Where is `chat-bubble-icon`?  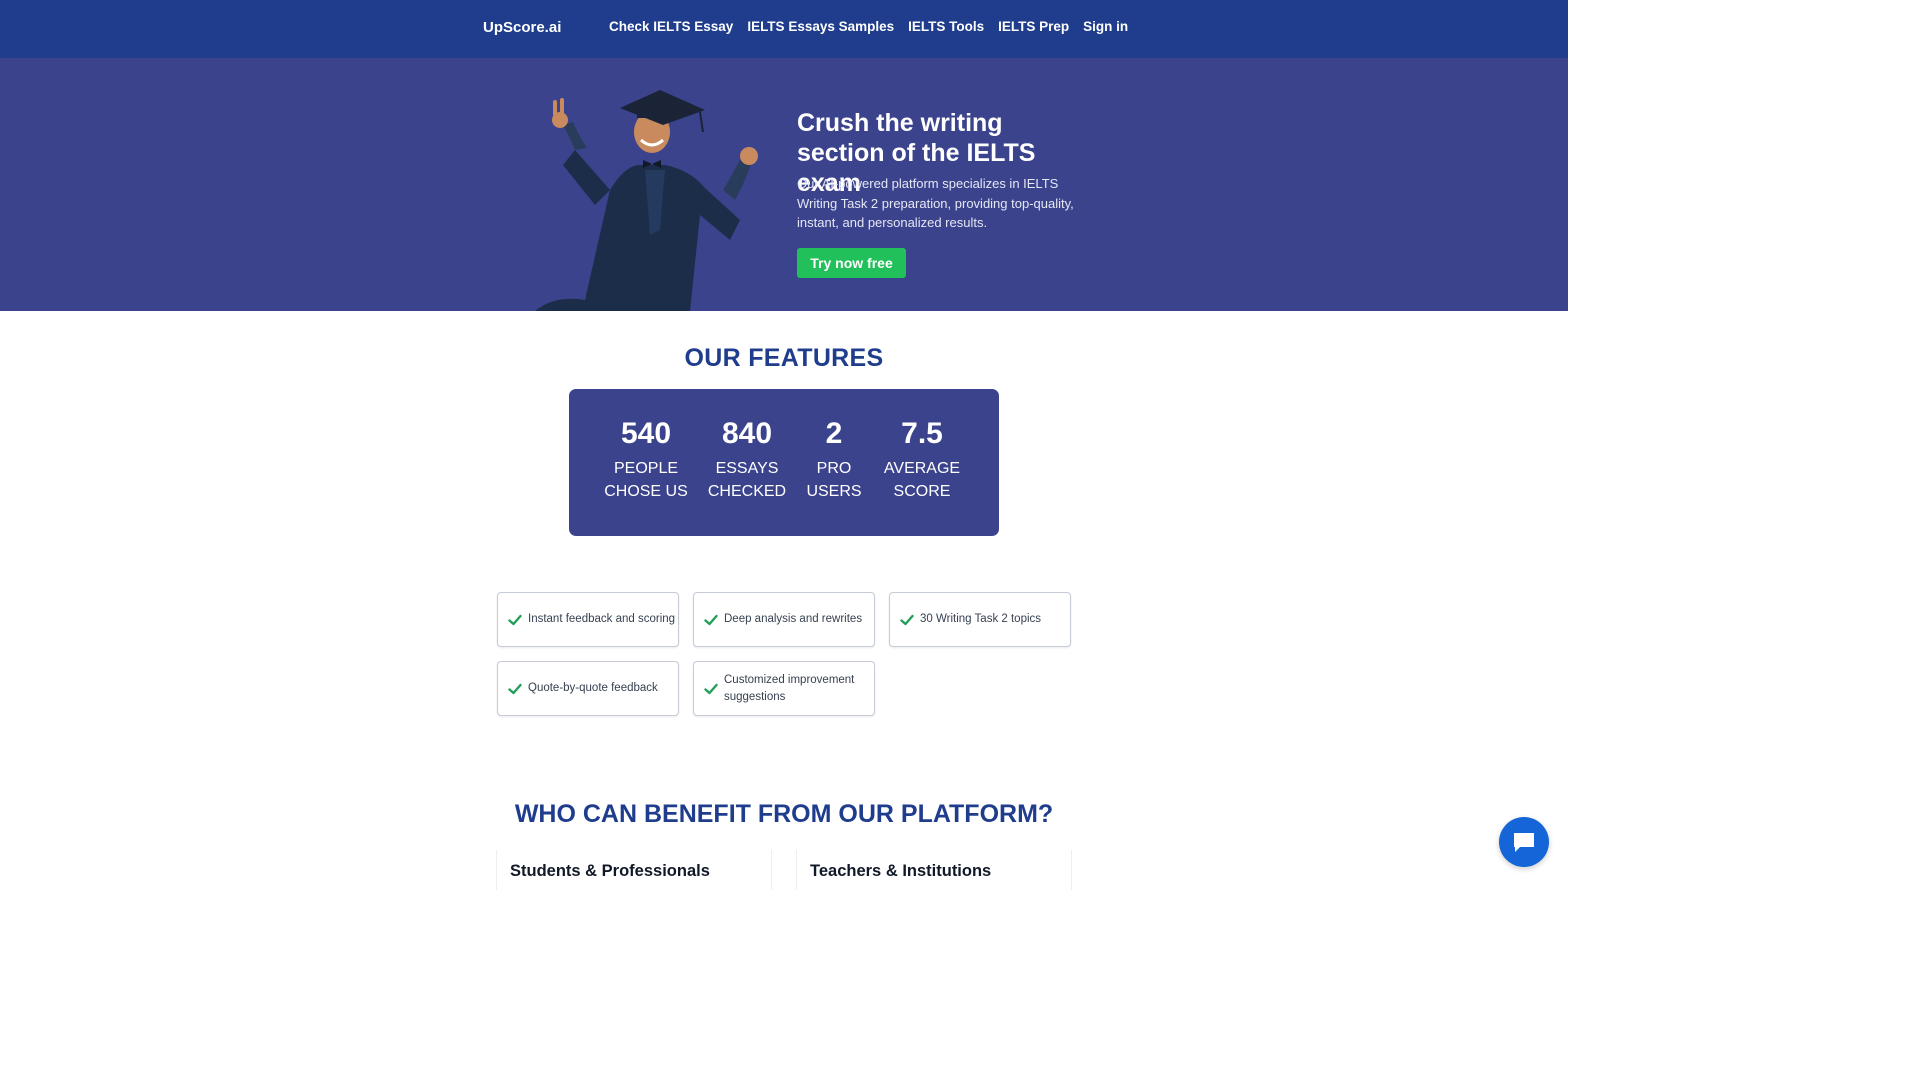 chat-bubble-icon is located at coordinates (1524, 842).